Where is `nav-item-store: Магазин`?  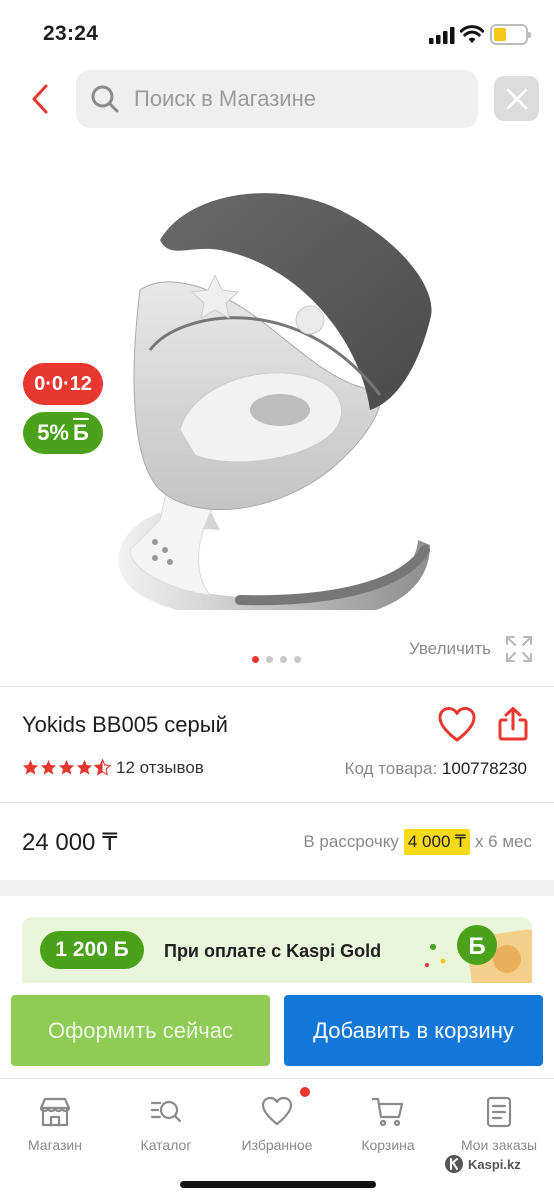
nav-item-store: Магазин is located at coordinates (55, 1120).